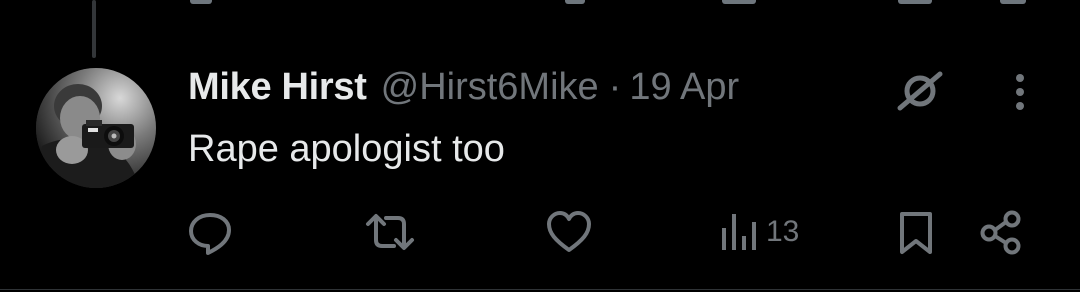 The width and height of the screenshot is (1080, 292). What do you see at coordinates (540, 5) in the screenshot?
I see `previous-tweet-actions-fragment` at bounding box center [540, 5].